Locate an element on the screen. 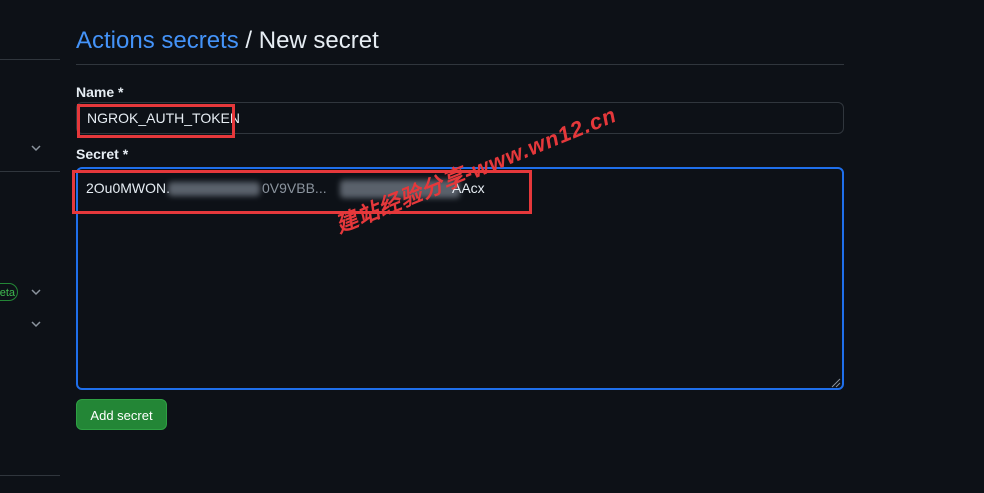 This screenshot has width=984, height=493. header-divider is located at coordinates (460, 64).